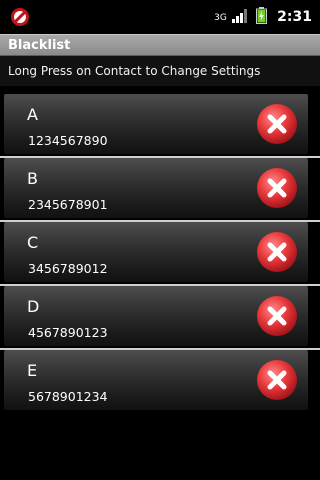  What do you see at coordinates (240, 17) in the screenshot?
I see `signal-bars-icon` at bounding box center [240, 17].